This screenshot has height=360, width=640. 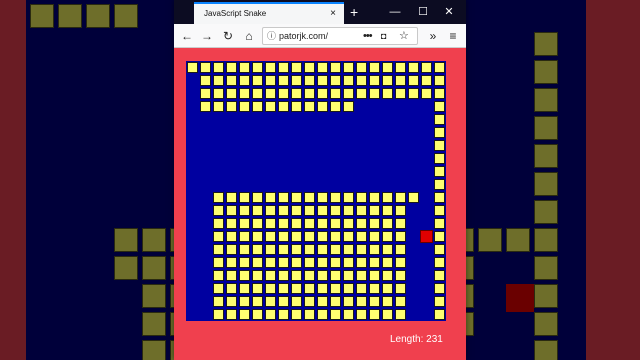 I want to click on pocket-icon: ◘, so click(x=383, y=36).